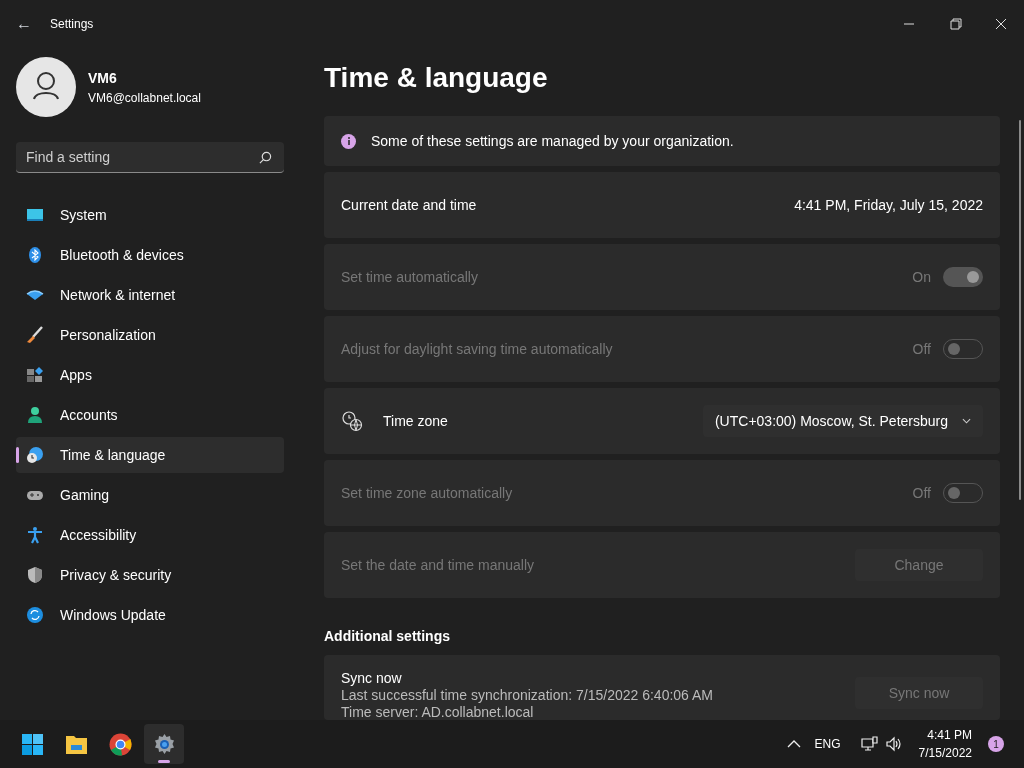 This screenshot has height=768, width=1024. I want to click on sidebar-item: Accessibility, so click(150, 535).